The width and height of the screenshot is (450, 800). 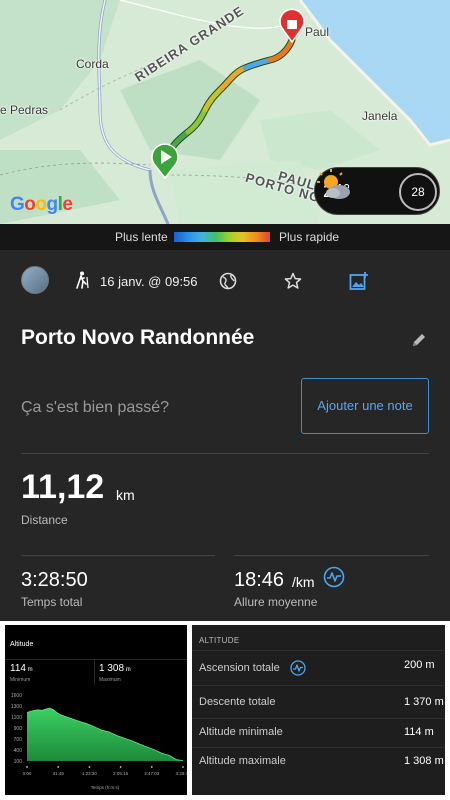 I want to click on map-label-paul: Paul, so click(x=317, y=32).